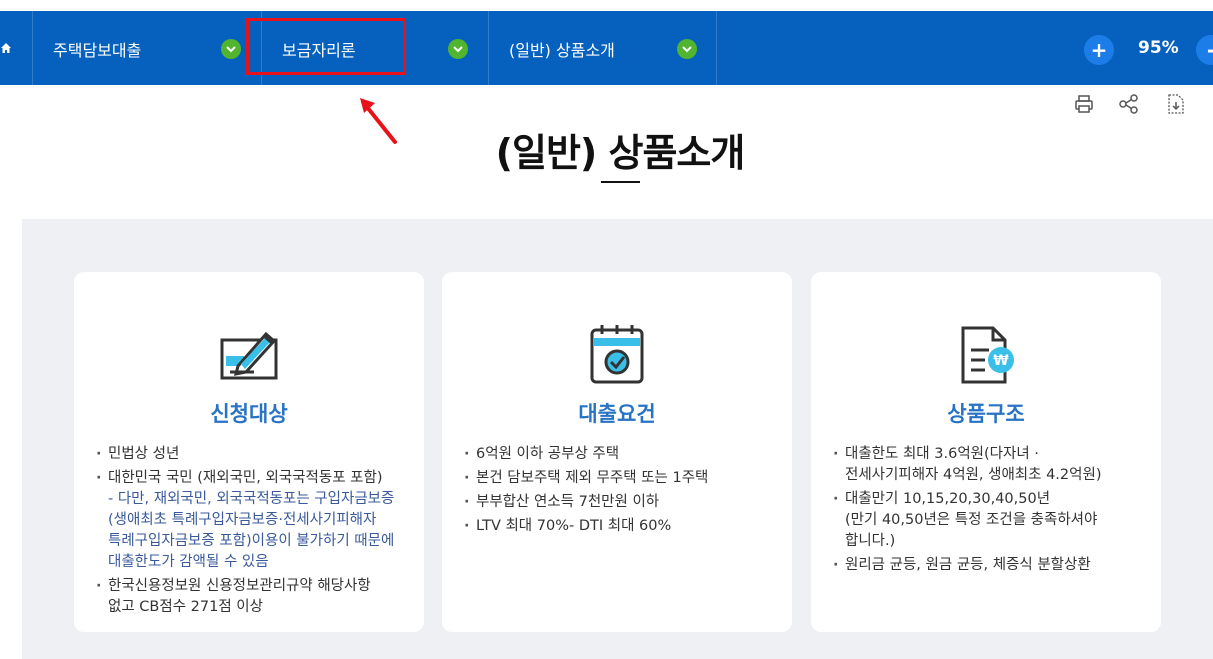  I want to click on home-icon, so click(6, 48).